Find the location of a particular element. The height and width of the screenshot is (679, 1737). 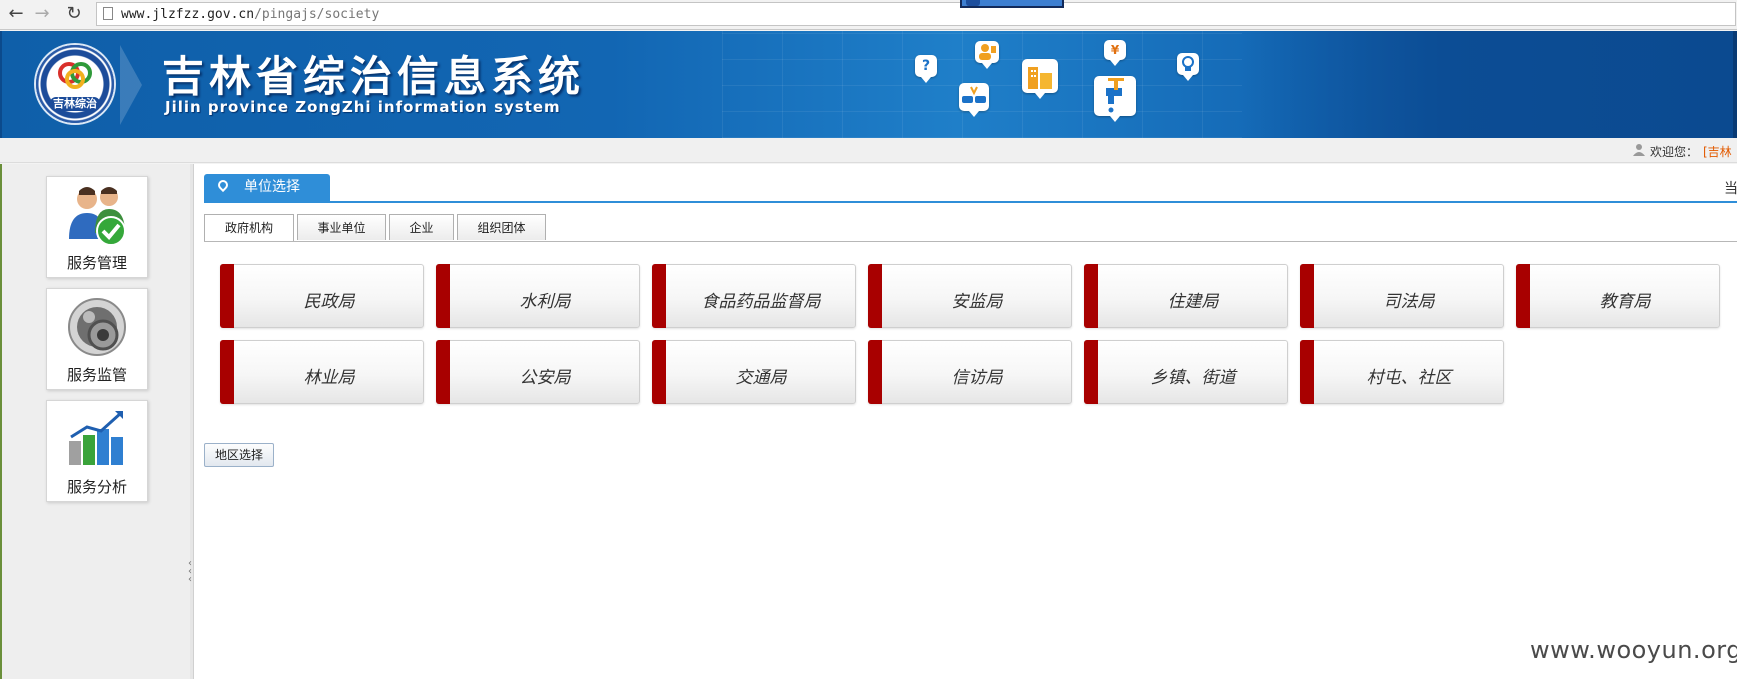

section-title: 单位选择 is located at coordinates (272, 187).